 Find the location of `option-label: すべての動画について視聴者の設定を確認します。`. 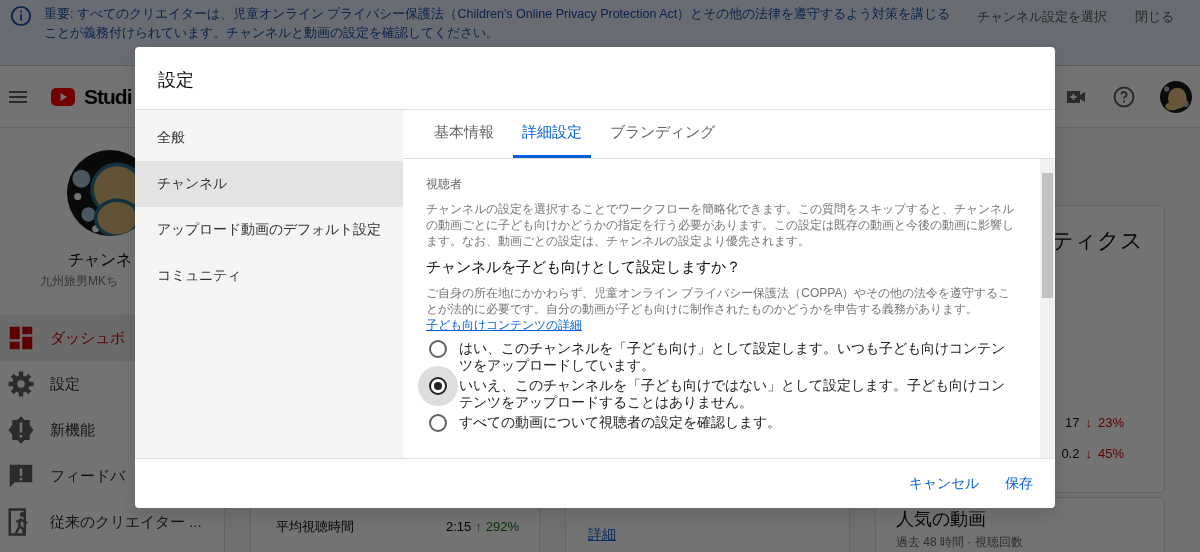

option-label: すべての動画について視聴者の設定を確認します。 is located at coordinates (620, 422).